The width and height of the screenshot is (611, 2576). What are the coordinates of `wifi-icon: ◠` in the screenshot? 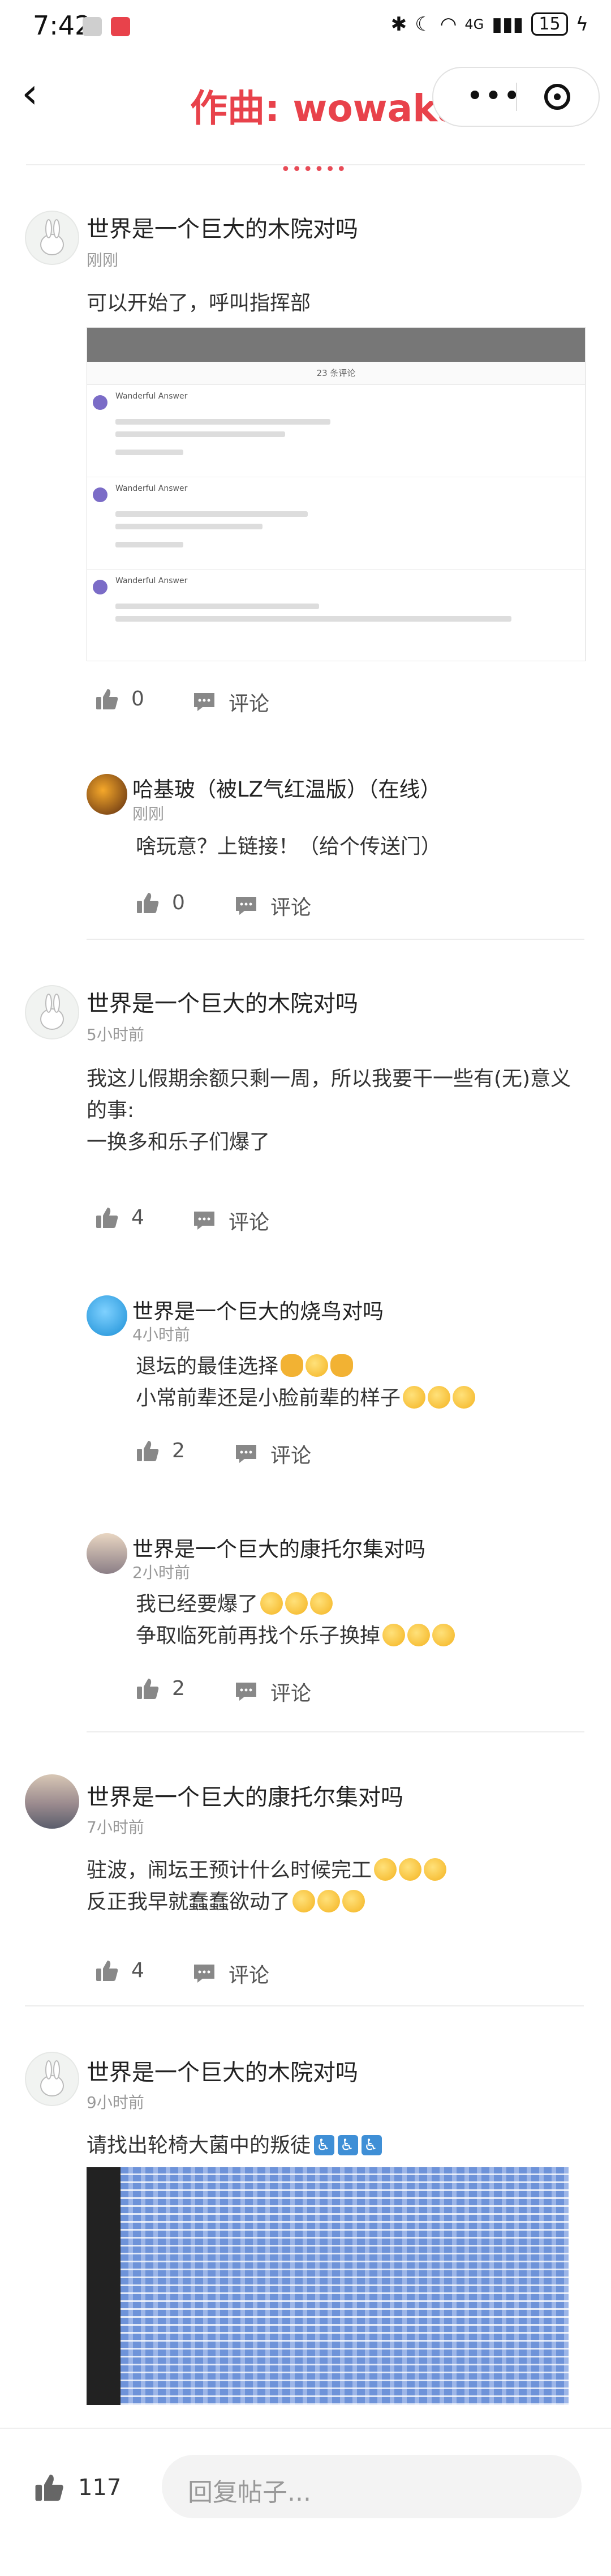 It's located at (449, 24).